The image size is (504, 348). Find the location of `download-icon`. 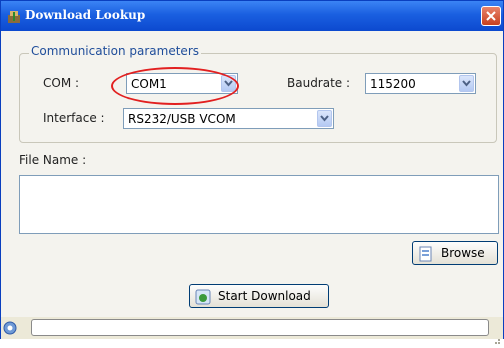

download-icon is located at coordinates (203, 297).